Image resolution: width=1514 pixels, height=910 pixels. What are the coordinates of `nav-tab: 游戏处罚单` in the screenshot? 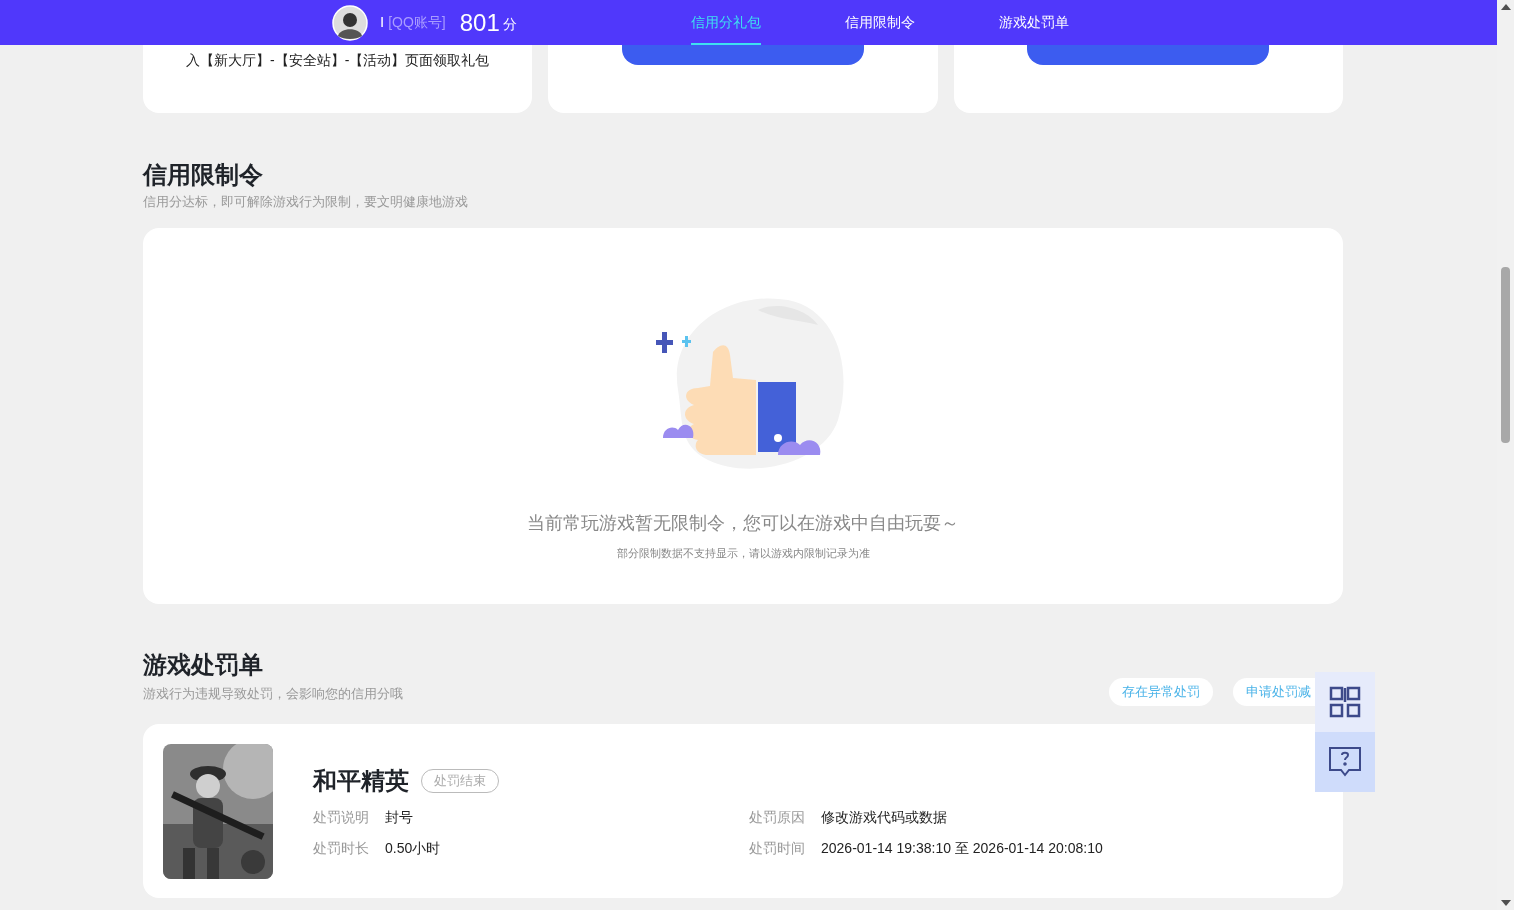 It's located at (1033, 22).